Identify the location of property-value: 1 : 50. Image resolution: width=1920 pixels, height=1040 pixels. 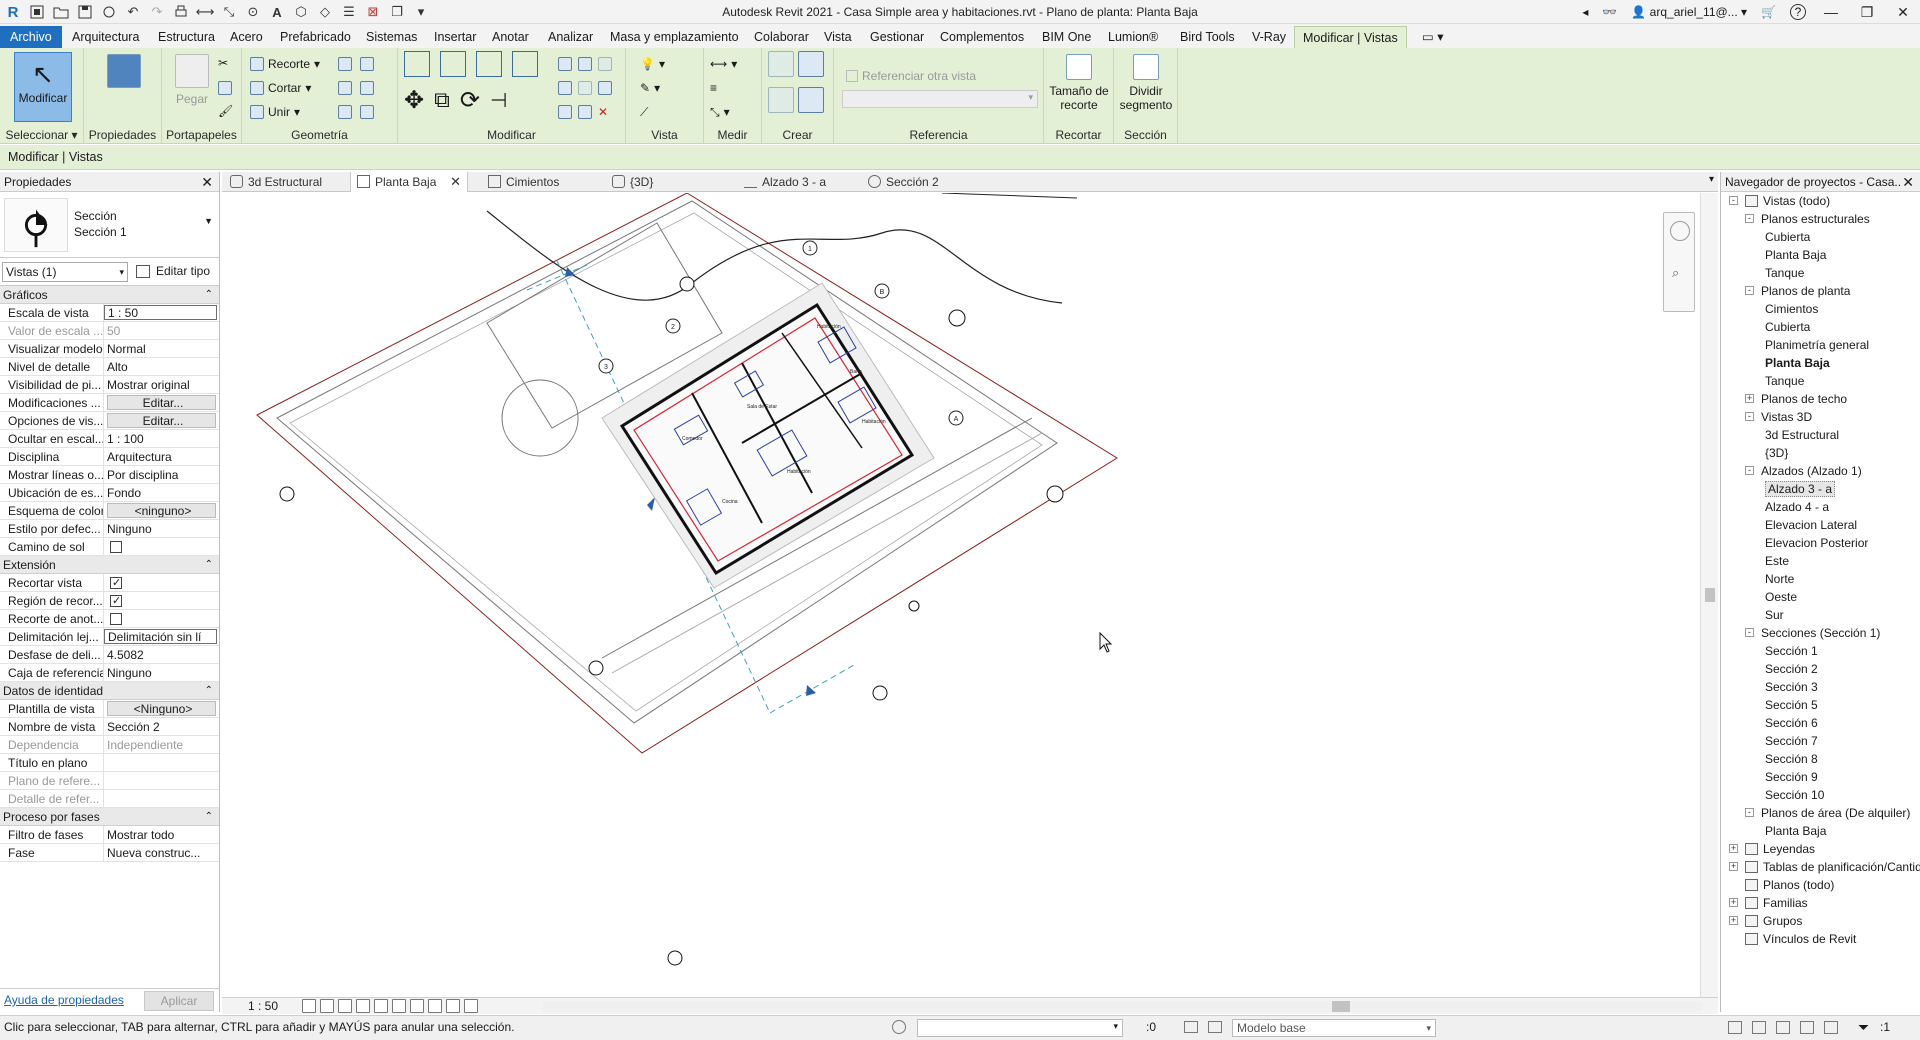
(160, 312).